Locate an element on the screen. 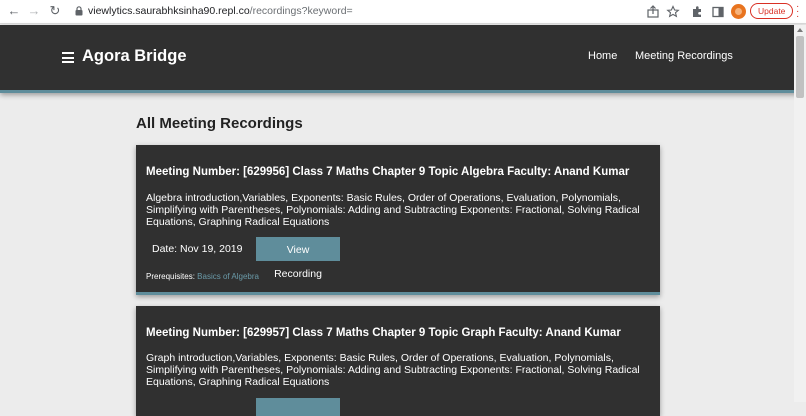 This screenshot has height=416, width=806. scroll-thumb is located at coordinates (800, 67).